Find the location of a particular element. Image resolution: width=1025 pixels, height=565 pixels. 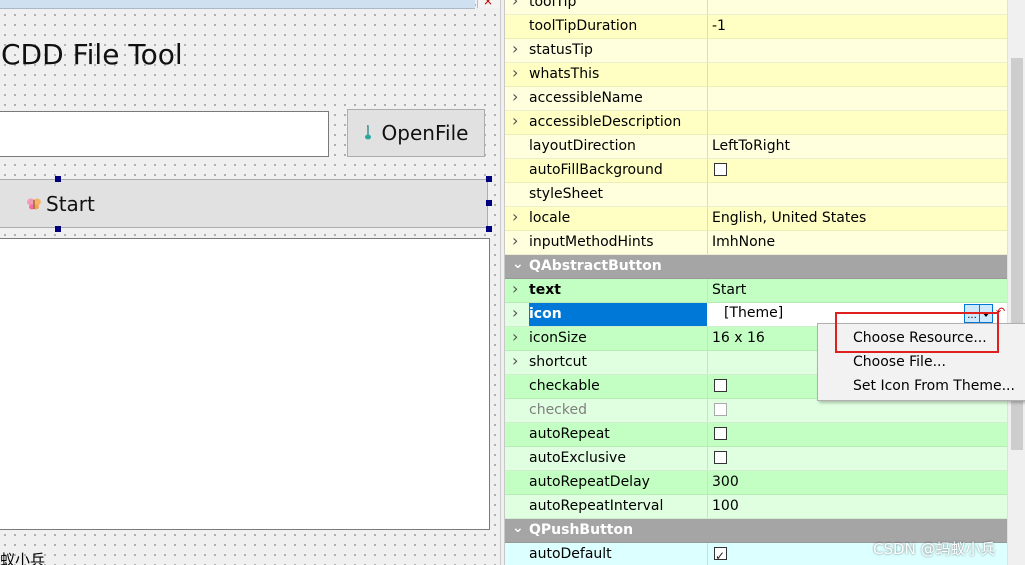

property-row-inputmethodhints: › inputMethodHints ImhNone is located at coordinates (756, 243).